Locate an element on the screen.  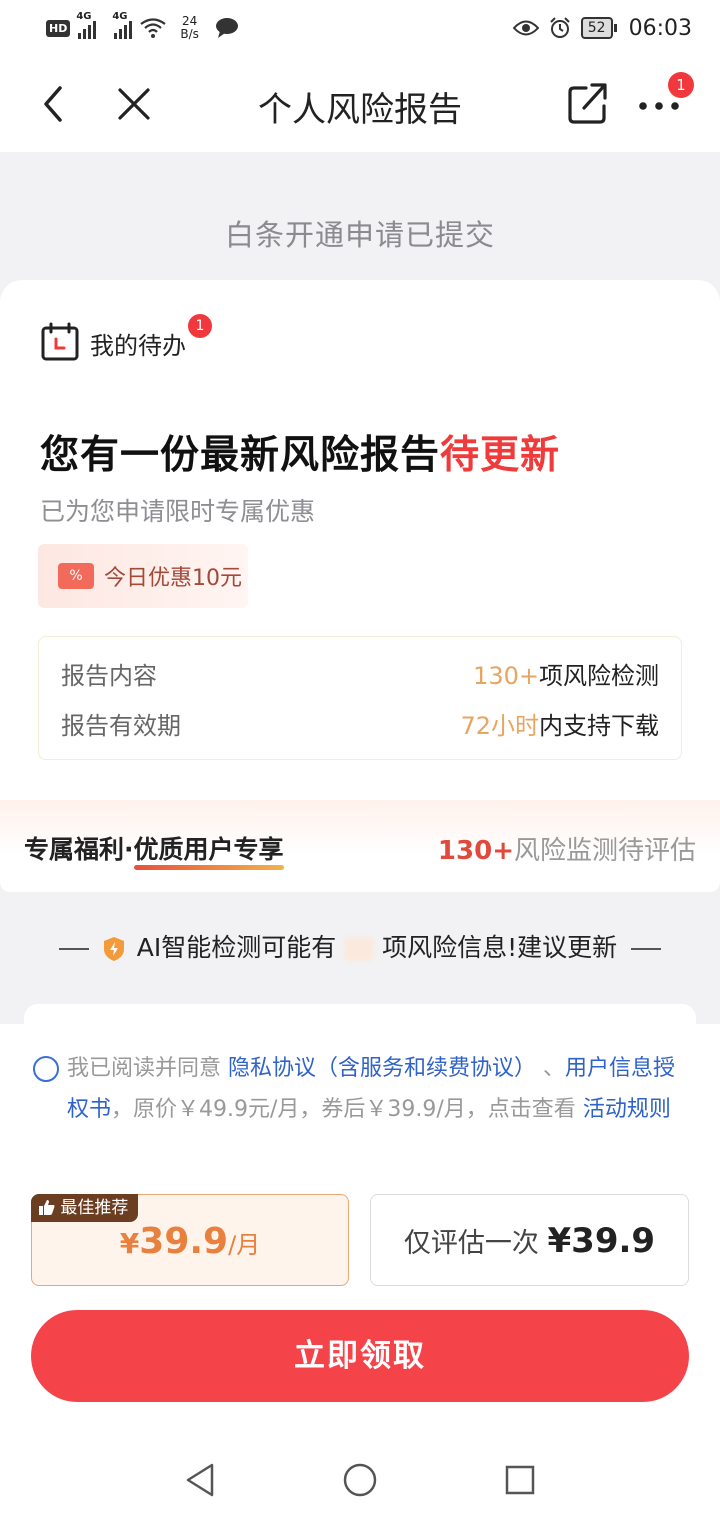
plan-monthly-price: ¥39.9/月 is located at coordinates (190, 1241).